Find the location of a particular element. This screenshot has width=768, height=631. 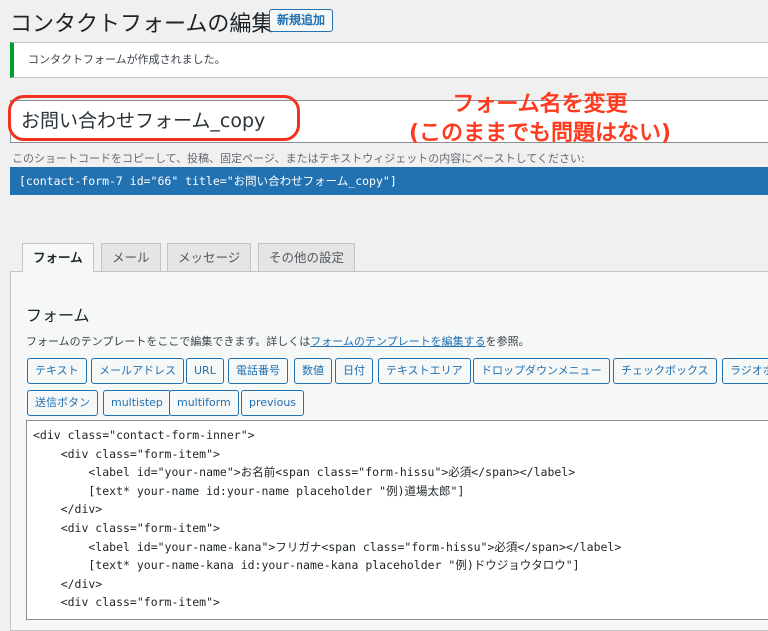

tag-button: 数値 is located at coordinates (313, 371).